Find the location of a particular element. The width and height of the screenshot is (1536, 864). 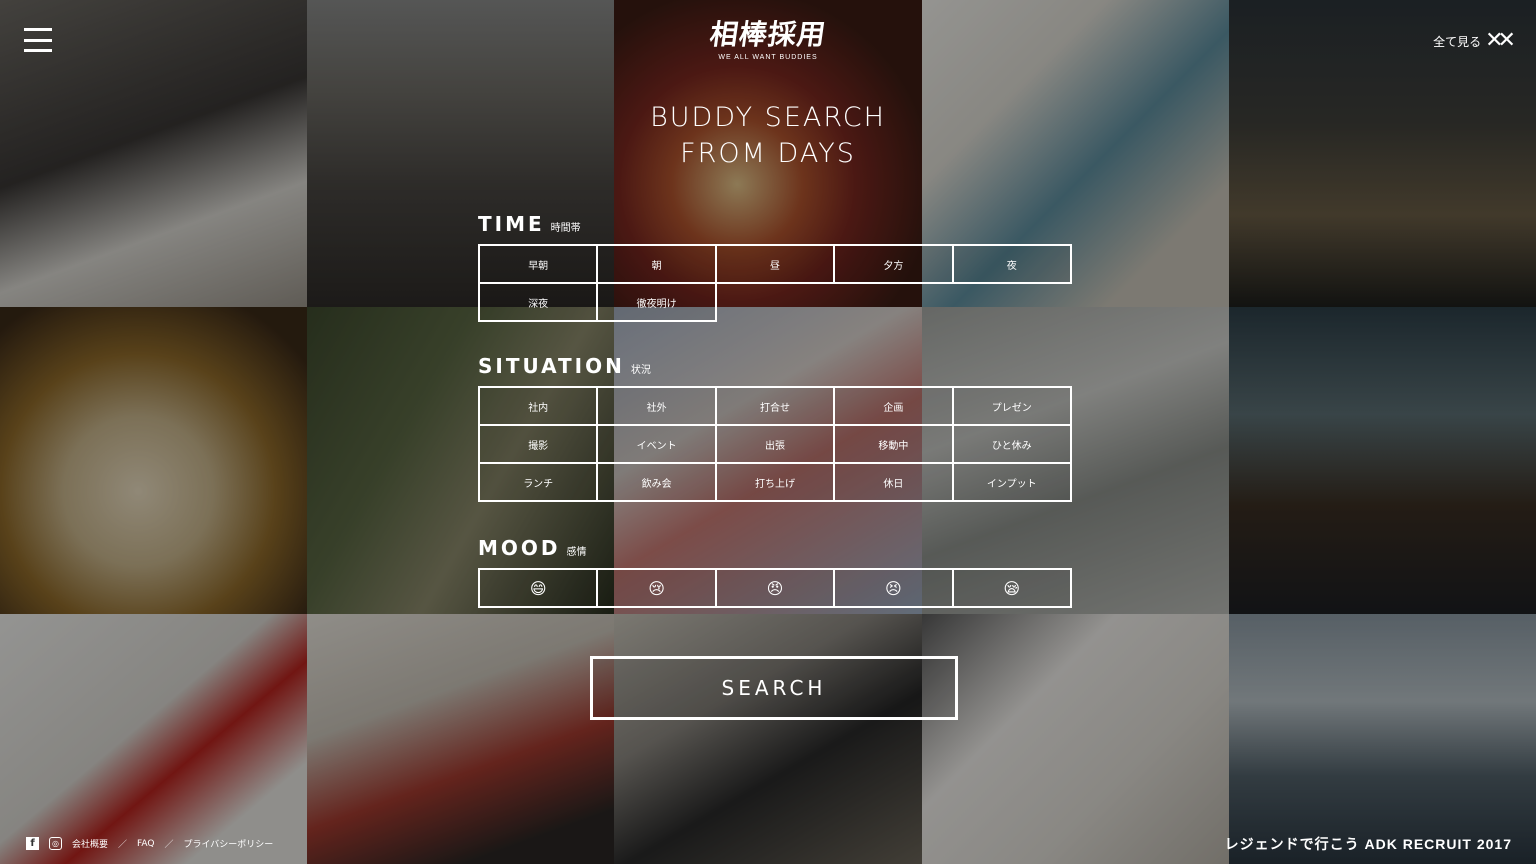

situation-option: 移動中 is located at coordinates (893, 444).